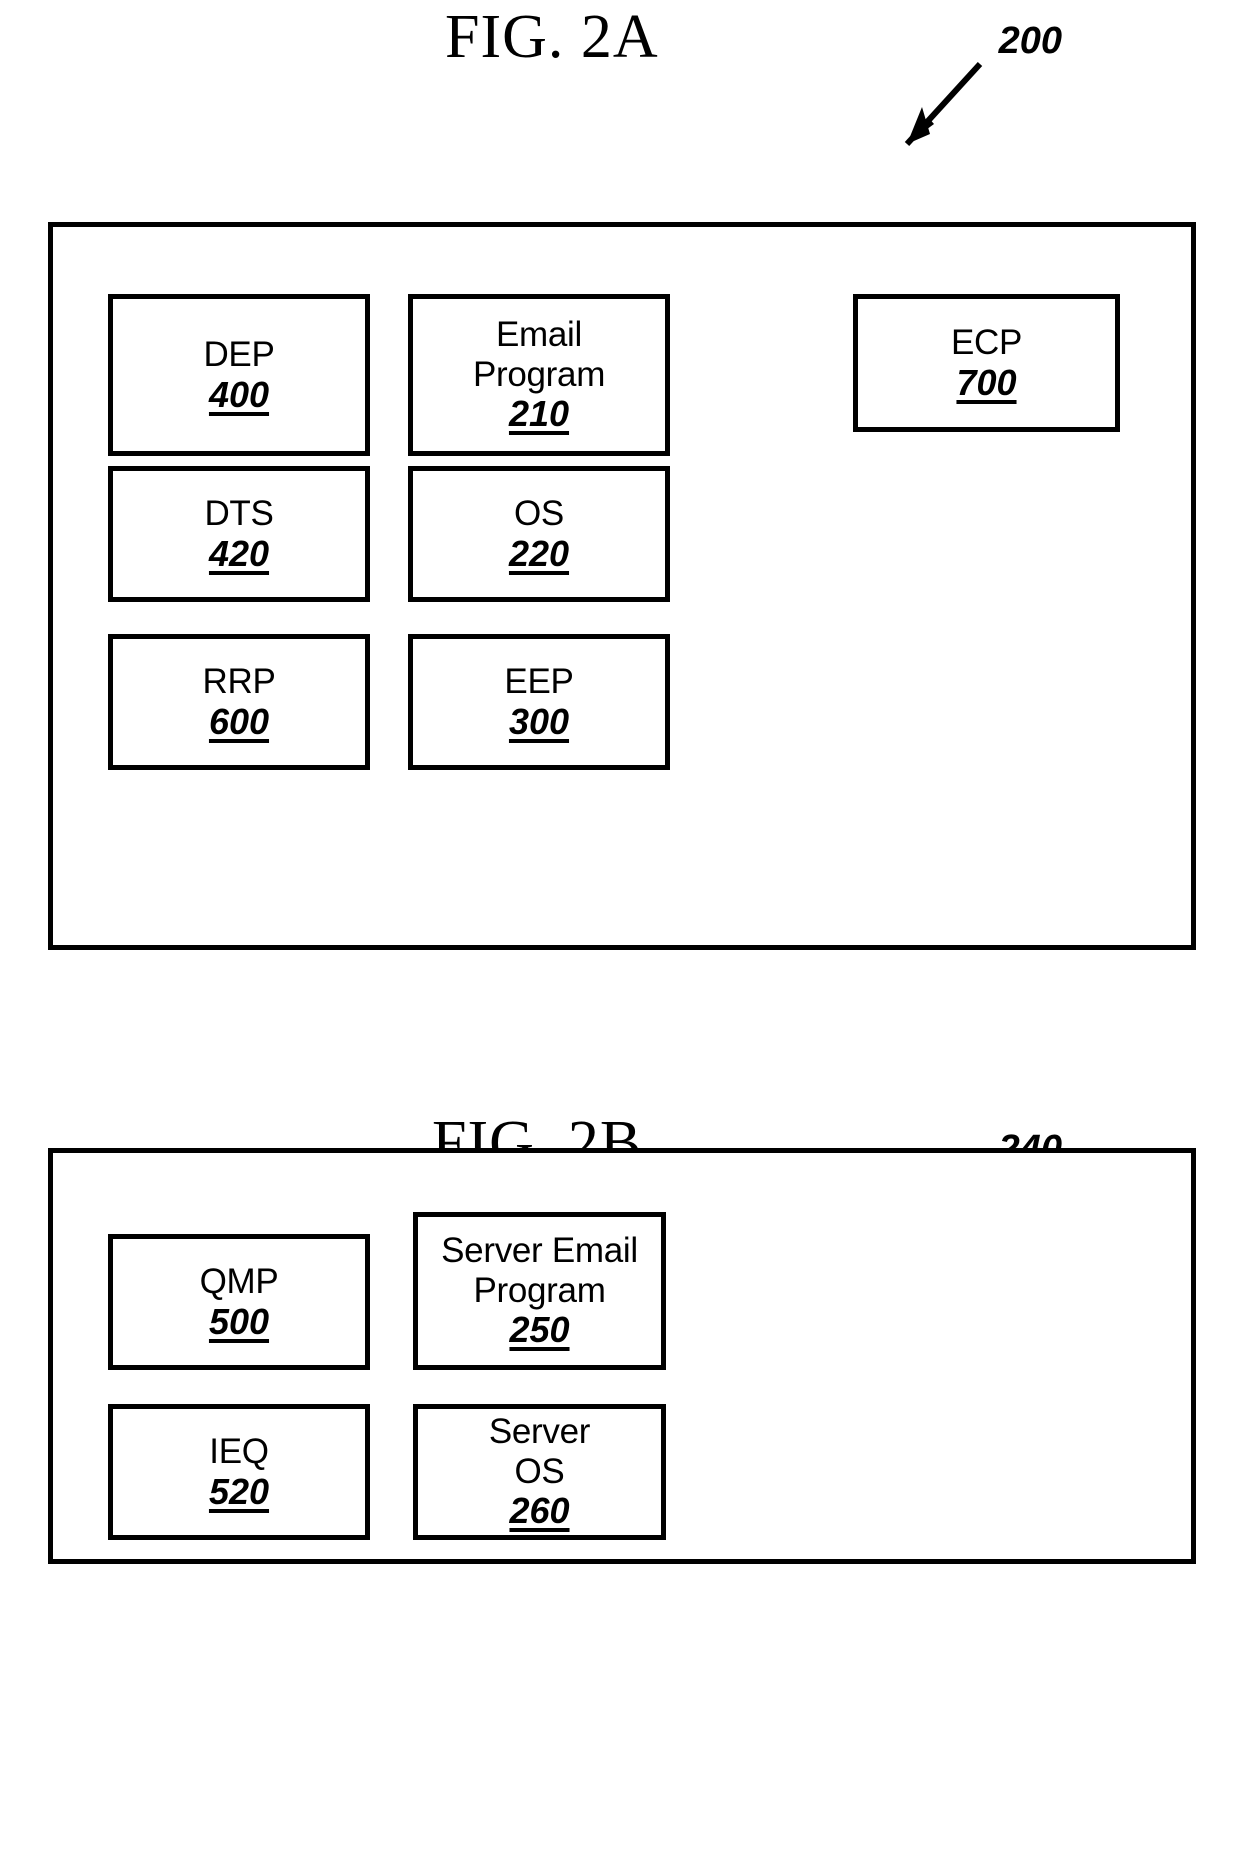 The image size is (1241, 1865). I want to click on module-qmp-number: 500, so click(239, 1321).